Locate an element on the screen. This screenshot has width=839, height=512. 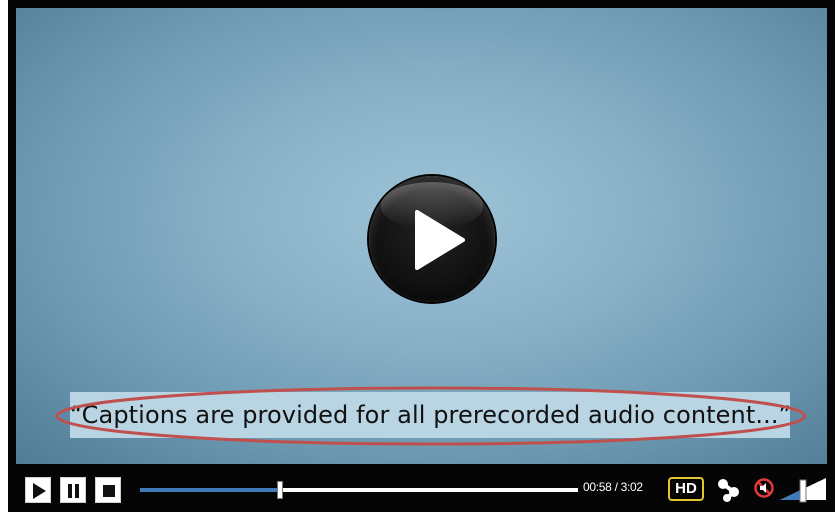
volume-slider is located at coordinates (803, 489).